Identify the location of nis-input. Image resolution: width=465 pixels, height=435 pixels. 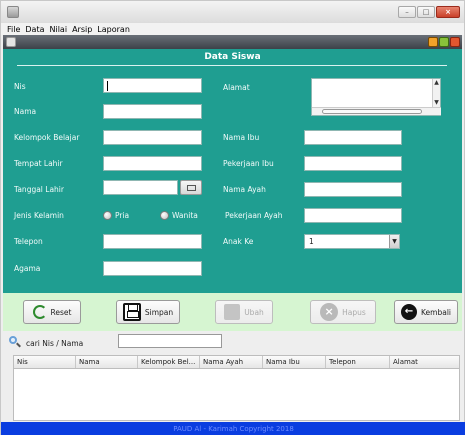
(152, 85).